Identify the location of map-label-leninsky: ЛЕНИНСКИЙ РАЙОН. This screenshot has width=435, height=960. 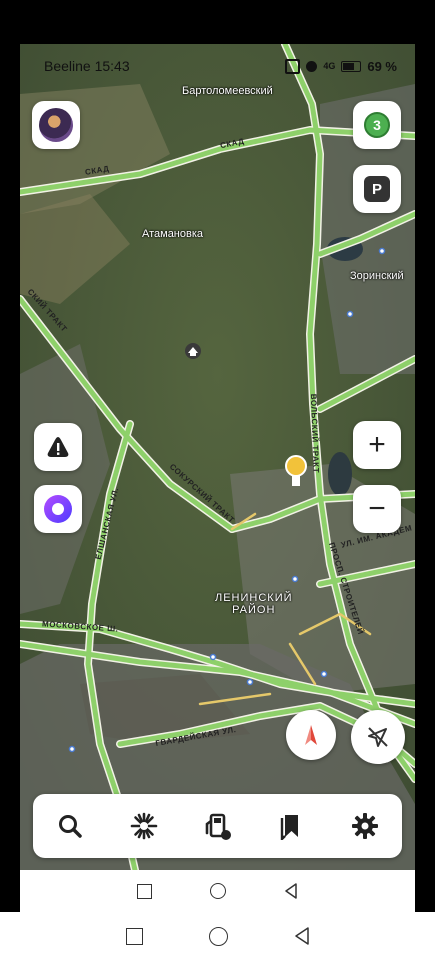
(254, 604).